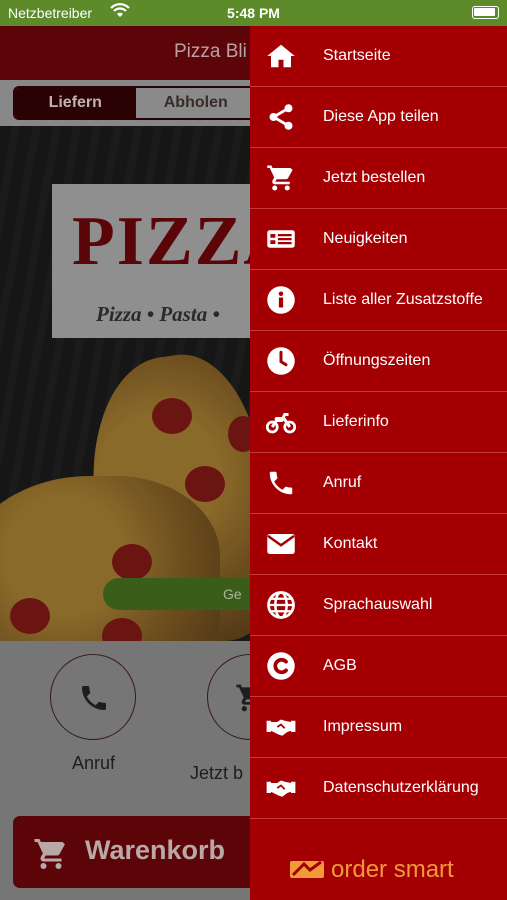  I want to click on menu-item-privacy: Datenschutzerklärung, so click(378, 788).